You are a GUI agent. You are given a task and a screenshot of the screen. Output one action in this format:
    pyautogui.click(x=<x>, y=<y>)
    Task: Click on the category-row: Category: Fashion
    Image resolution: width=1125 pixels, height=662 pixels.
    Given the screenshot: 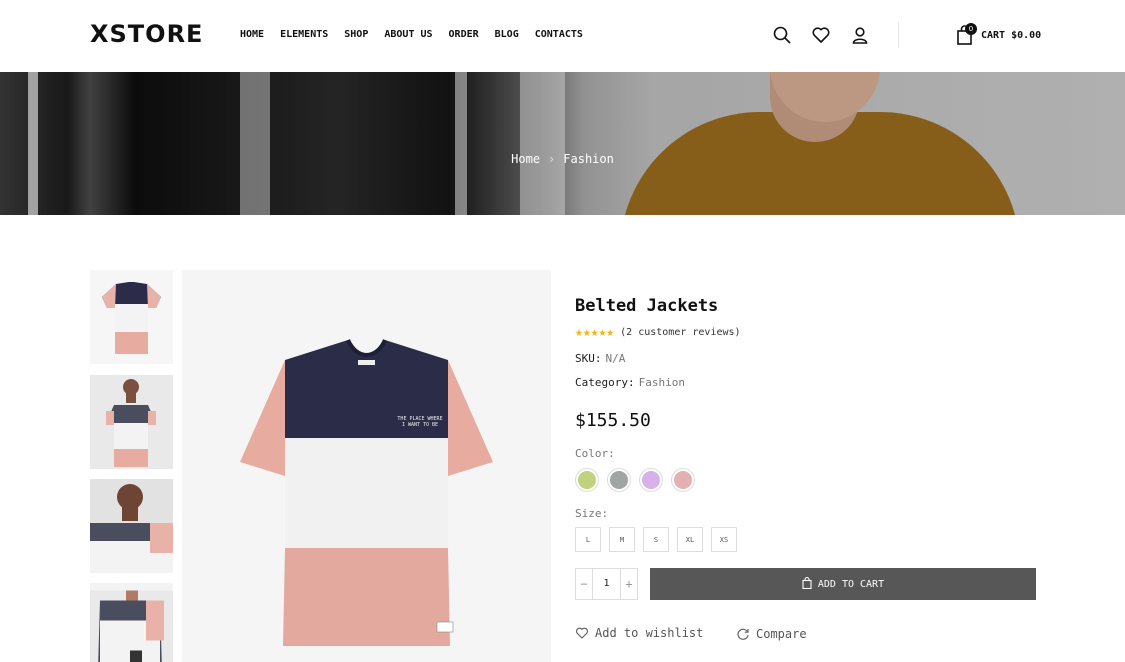 What is the action you would take?
    pyautogui.click(x=630, y=382)
    